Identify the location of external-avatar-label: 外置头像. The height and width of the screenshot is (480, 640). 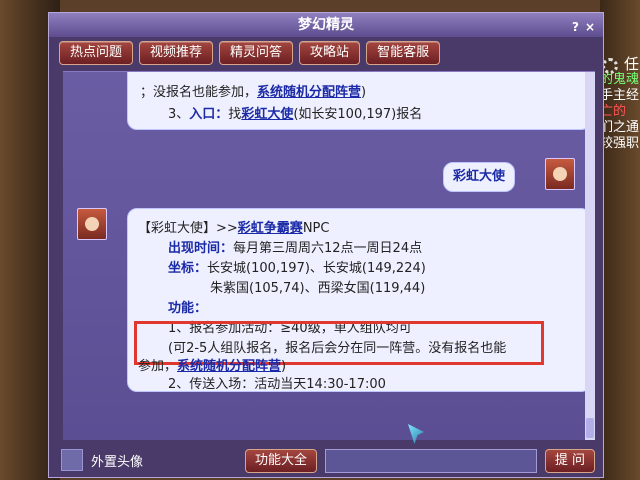
(117, 462).